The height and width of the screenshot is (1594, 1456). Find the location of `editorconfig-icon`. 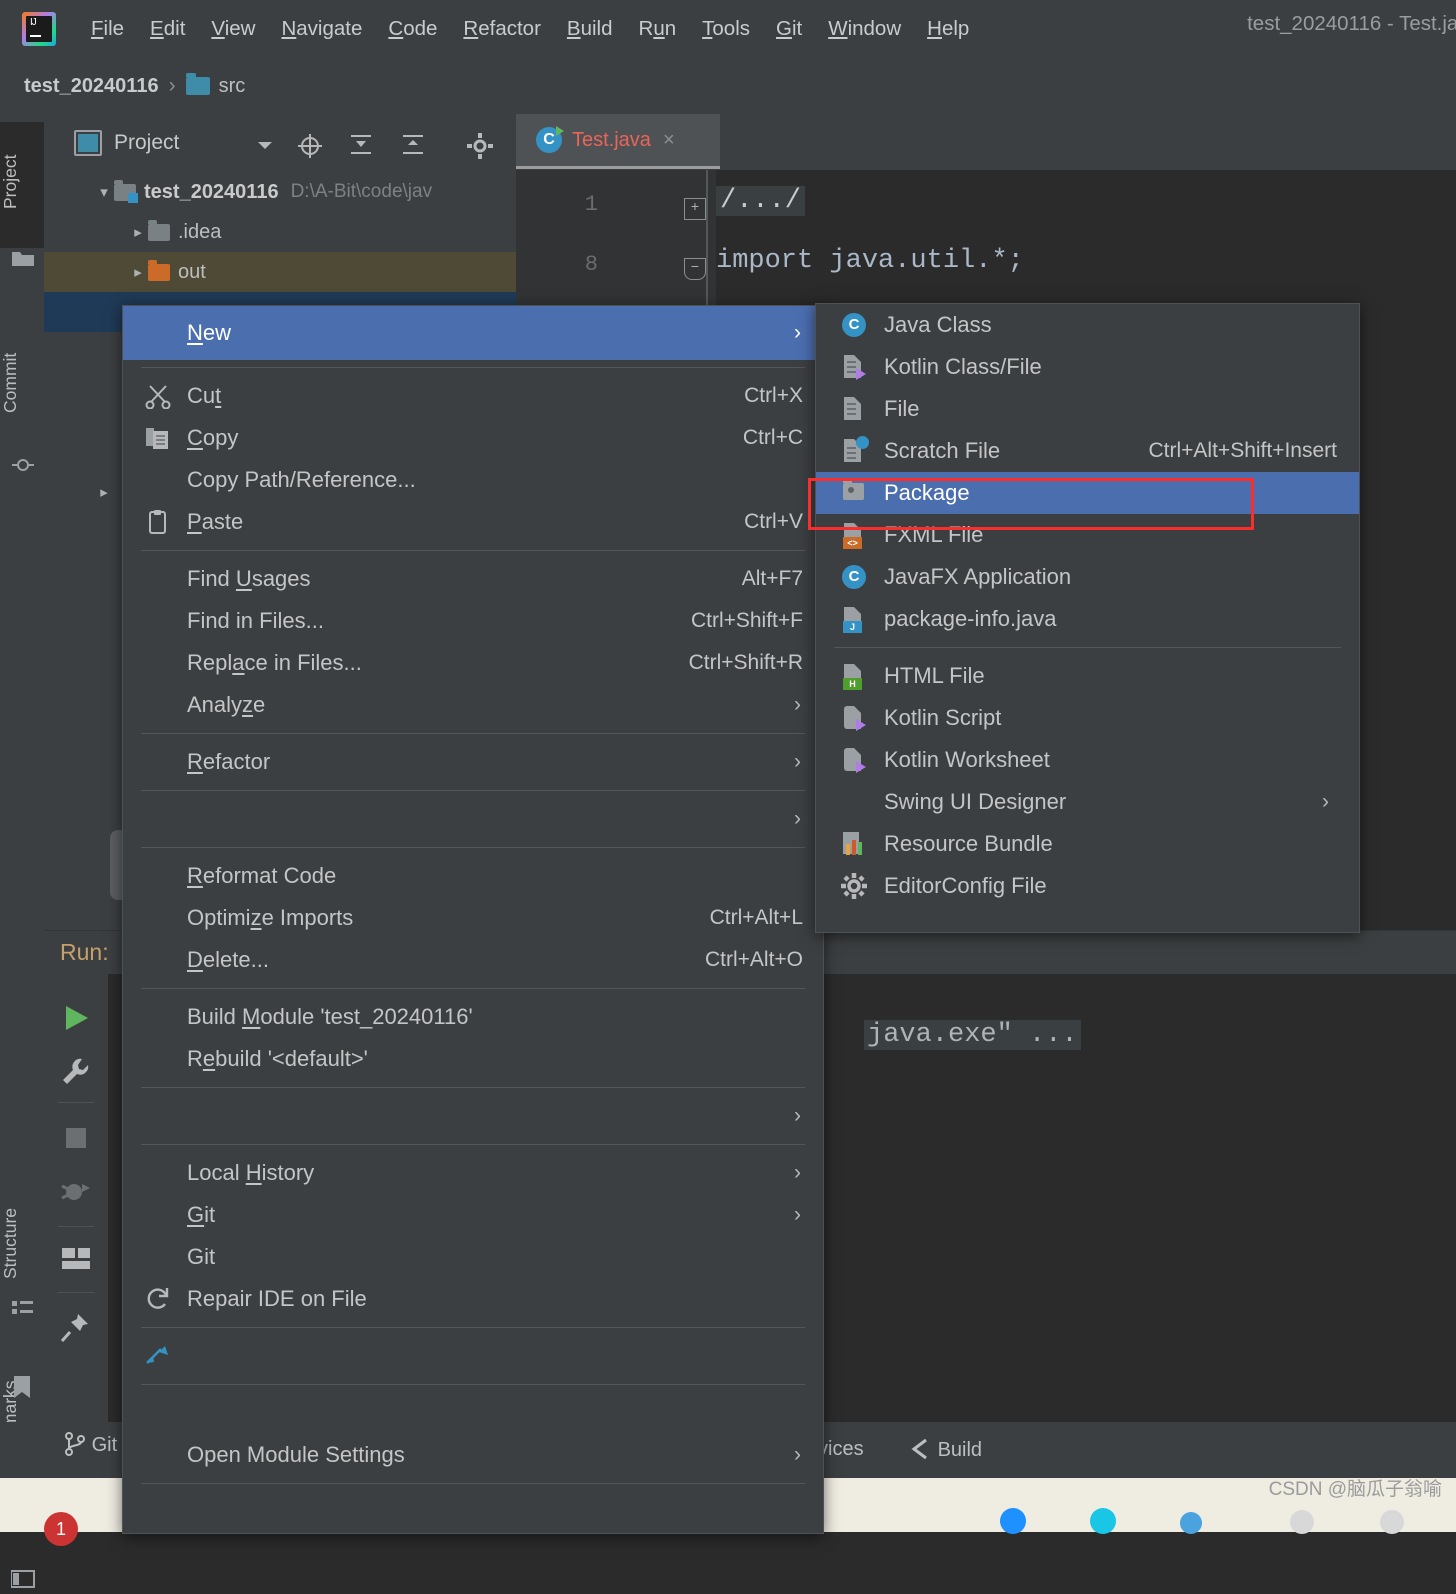

editorconfig-icon is located at coordinates (854, 886).